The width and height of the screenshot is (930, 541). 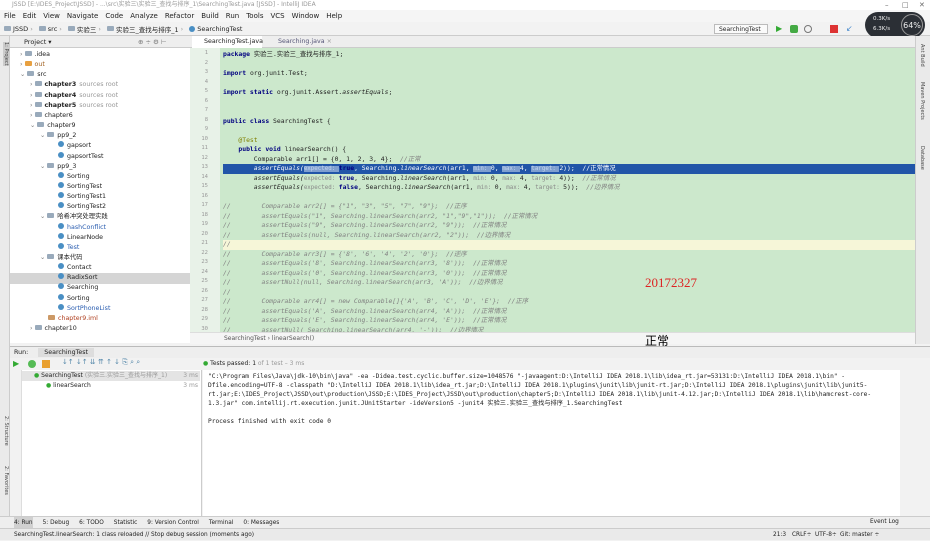 What do you see at coordinates (114, 16) in the screenshot?
I see `menu-code: Code` at bounding box center [114, 16].